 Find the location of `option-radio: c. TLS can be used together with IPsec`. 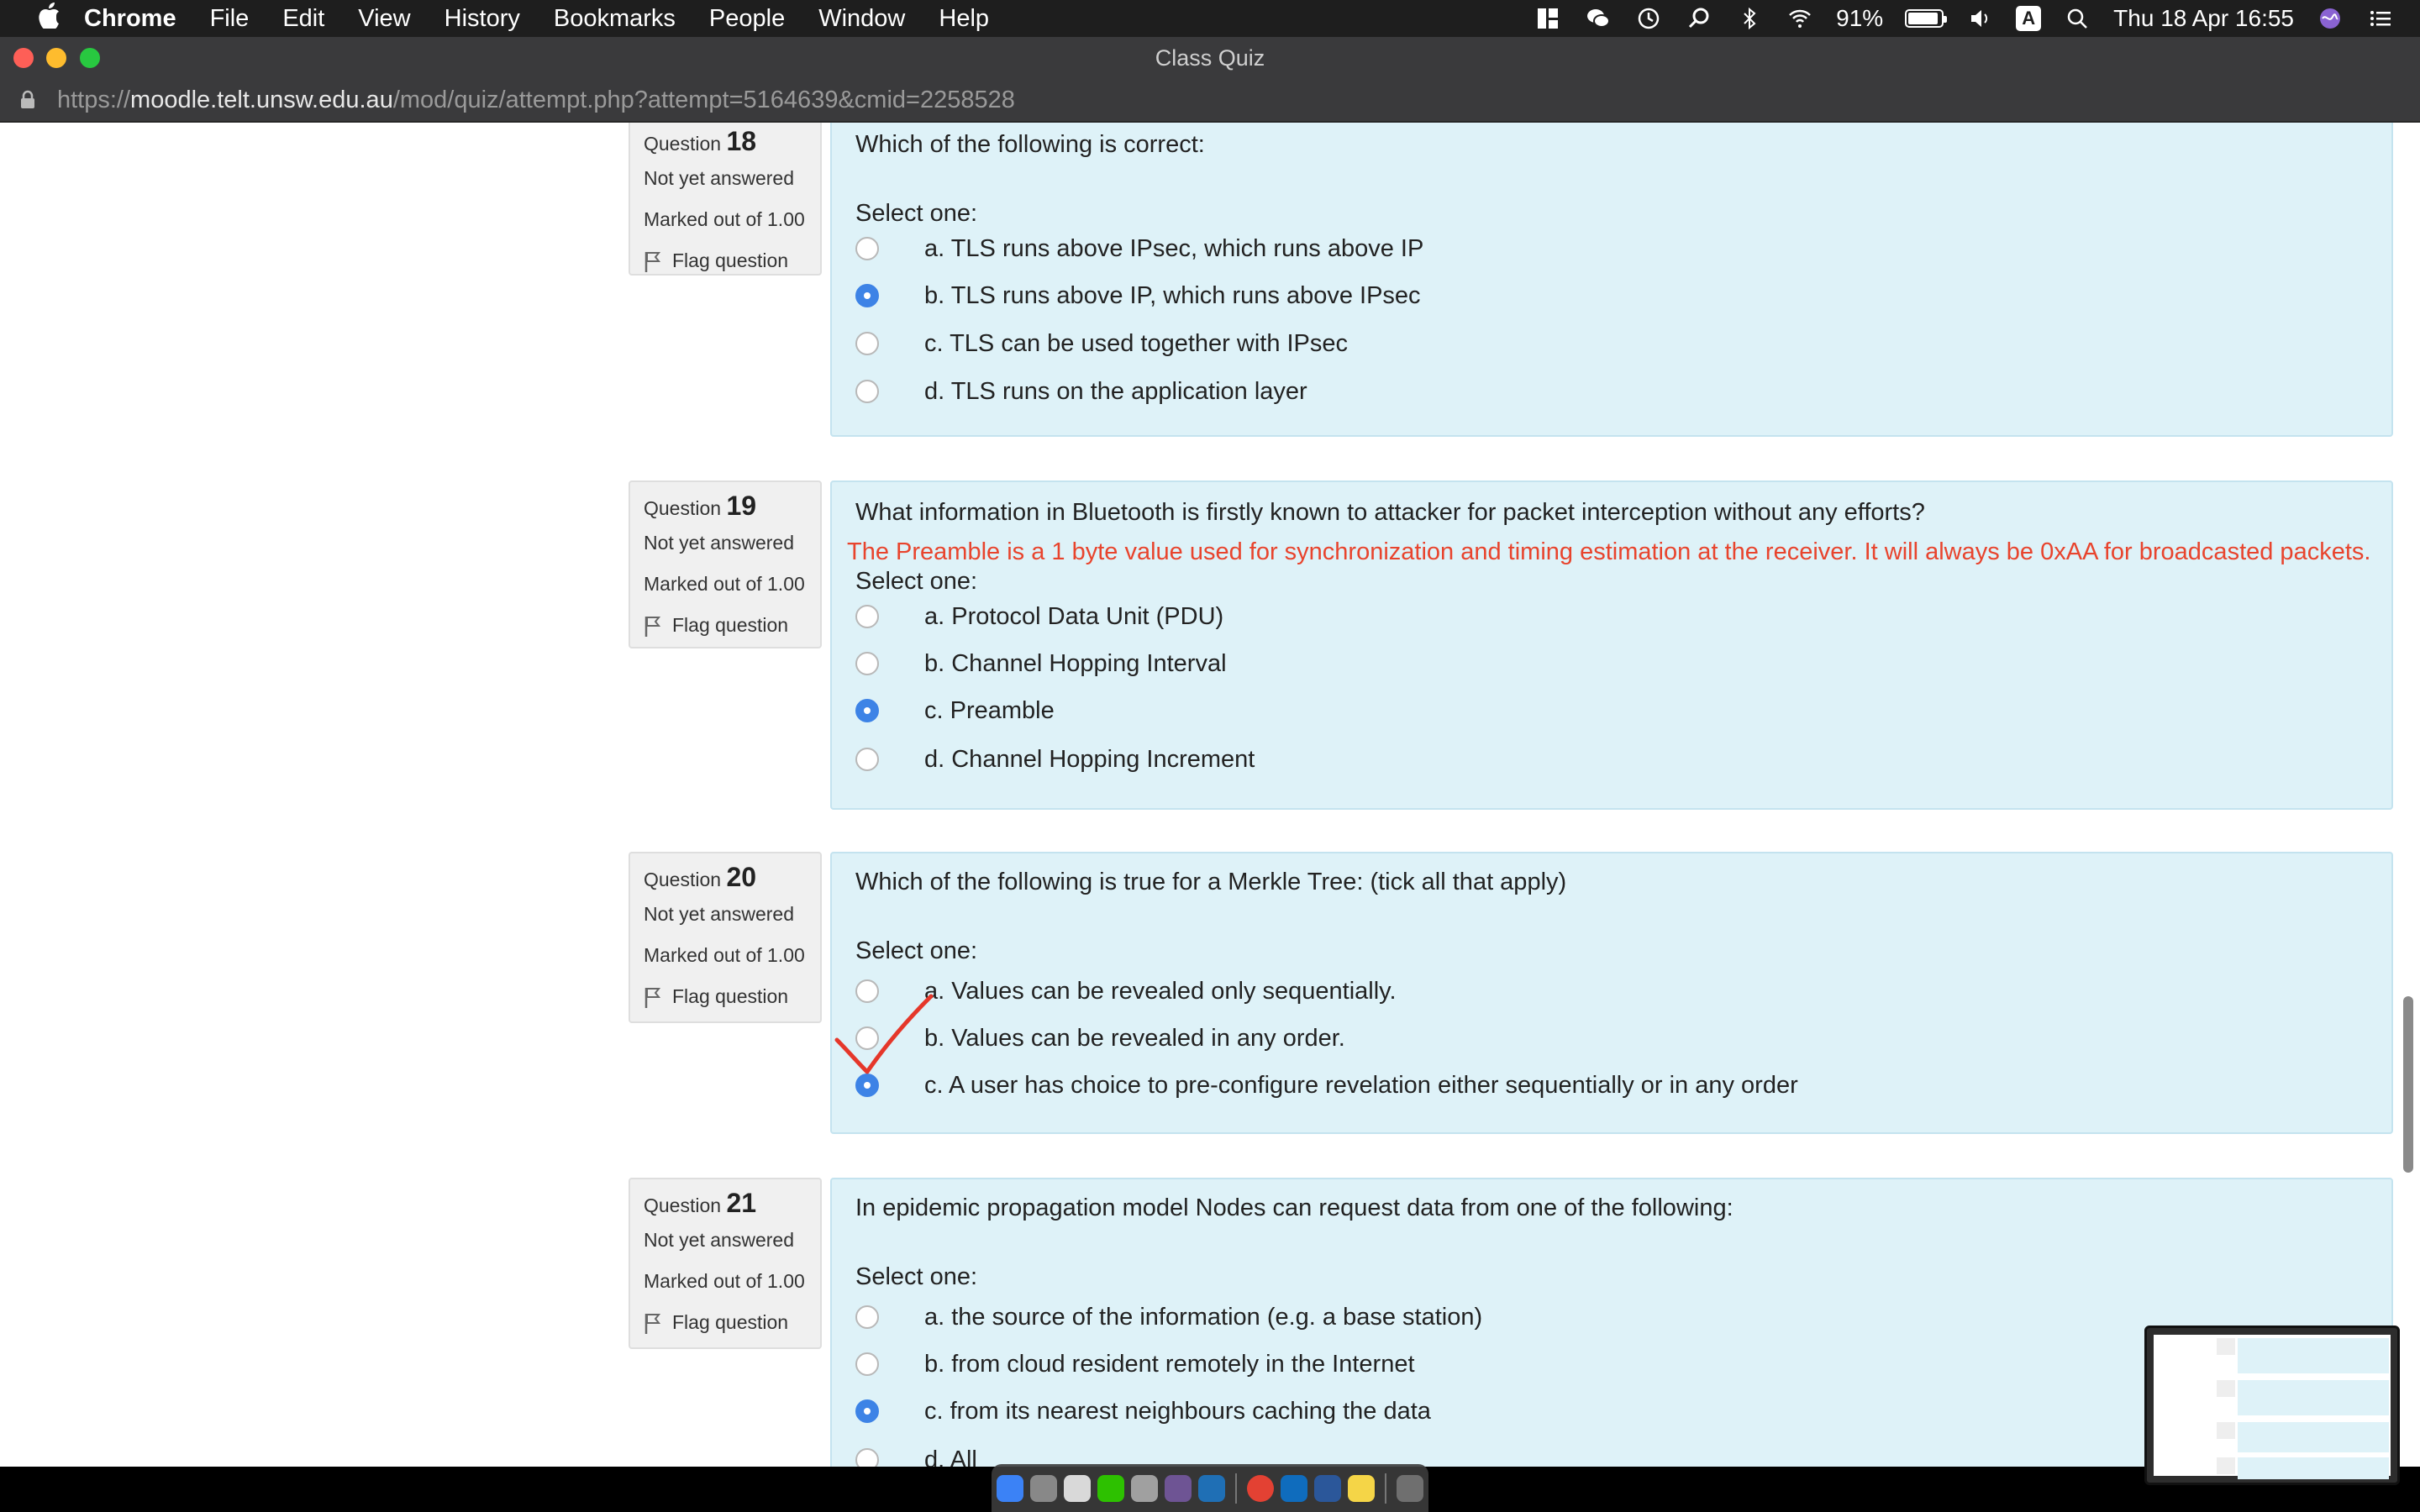

option-radio: c. TLS can be used together with IPsec is located at coordinates (1102, 343).